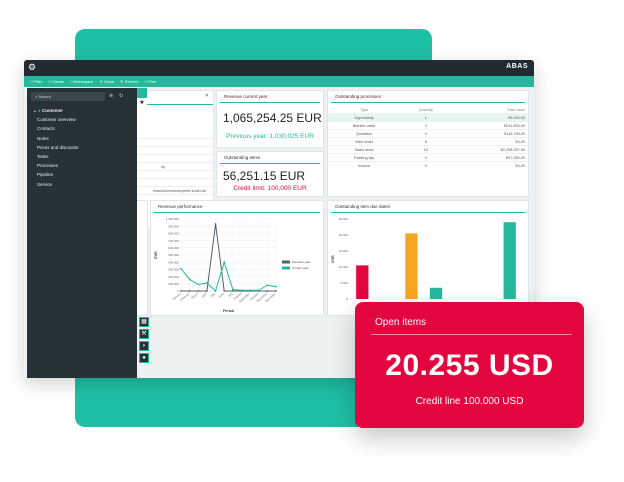 Image resolution: width=624 pixels, height=482 pixels. I want to click on card-title: Open items, so click(401, 322).